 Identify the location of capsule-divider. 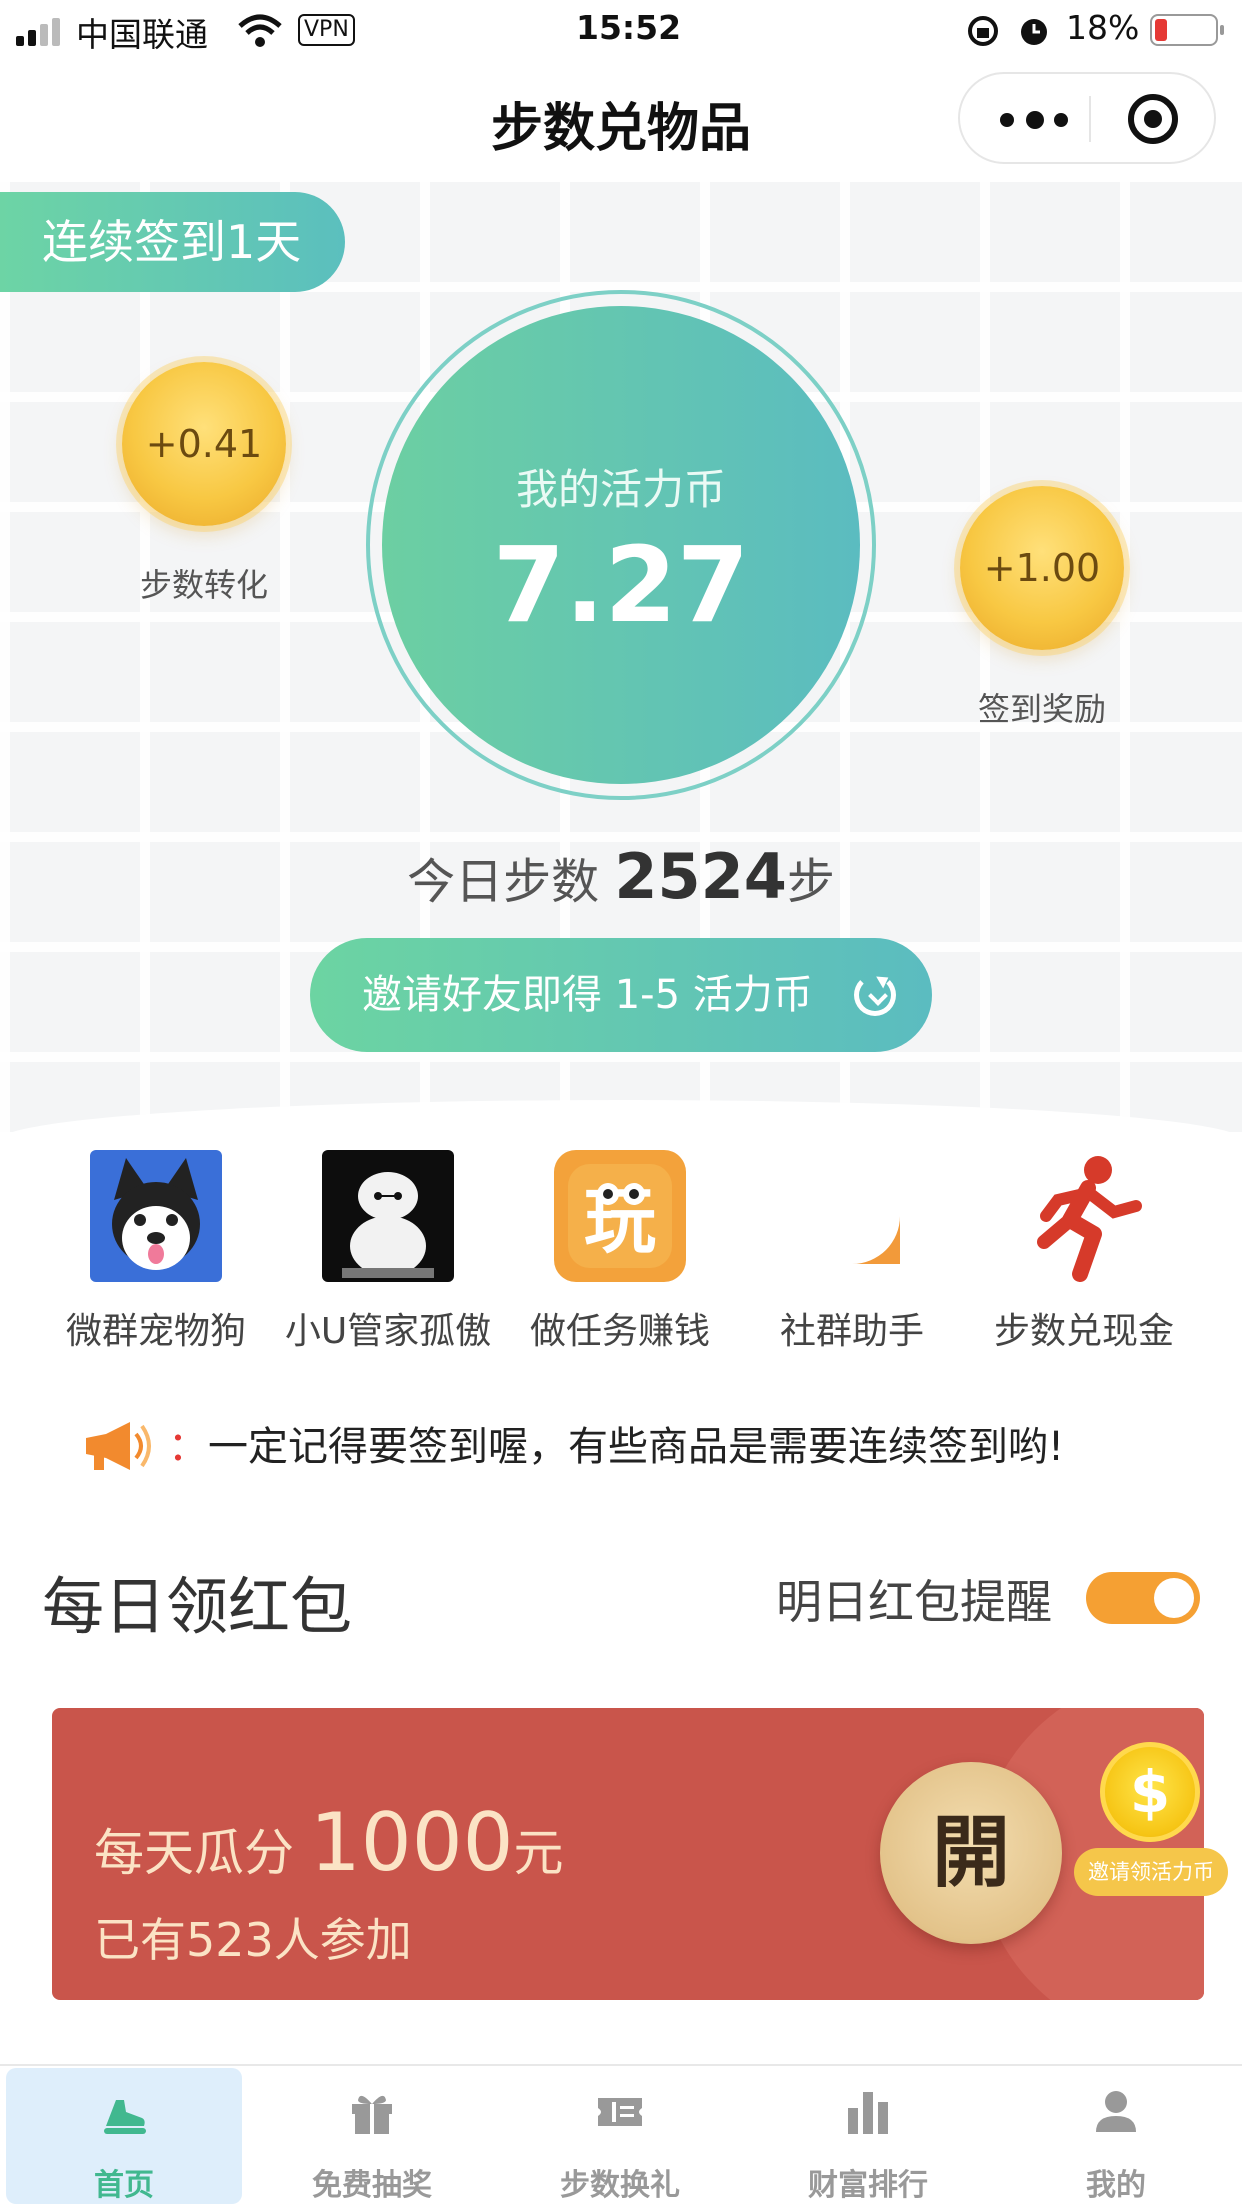
(1090, 119).